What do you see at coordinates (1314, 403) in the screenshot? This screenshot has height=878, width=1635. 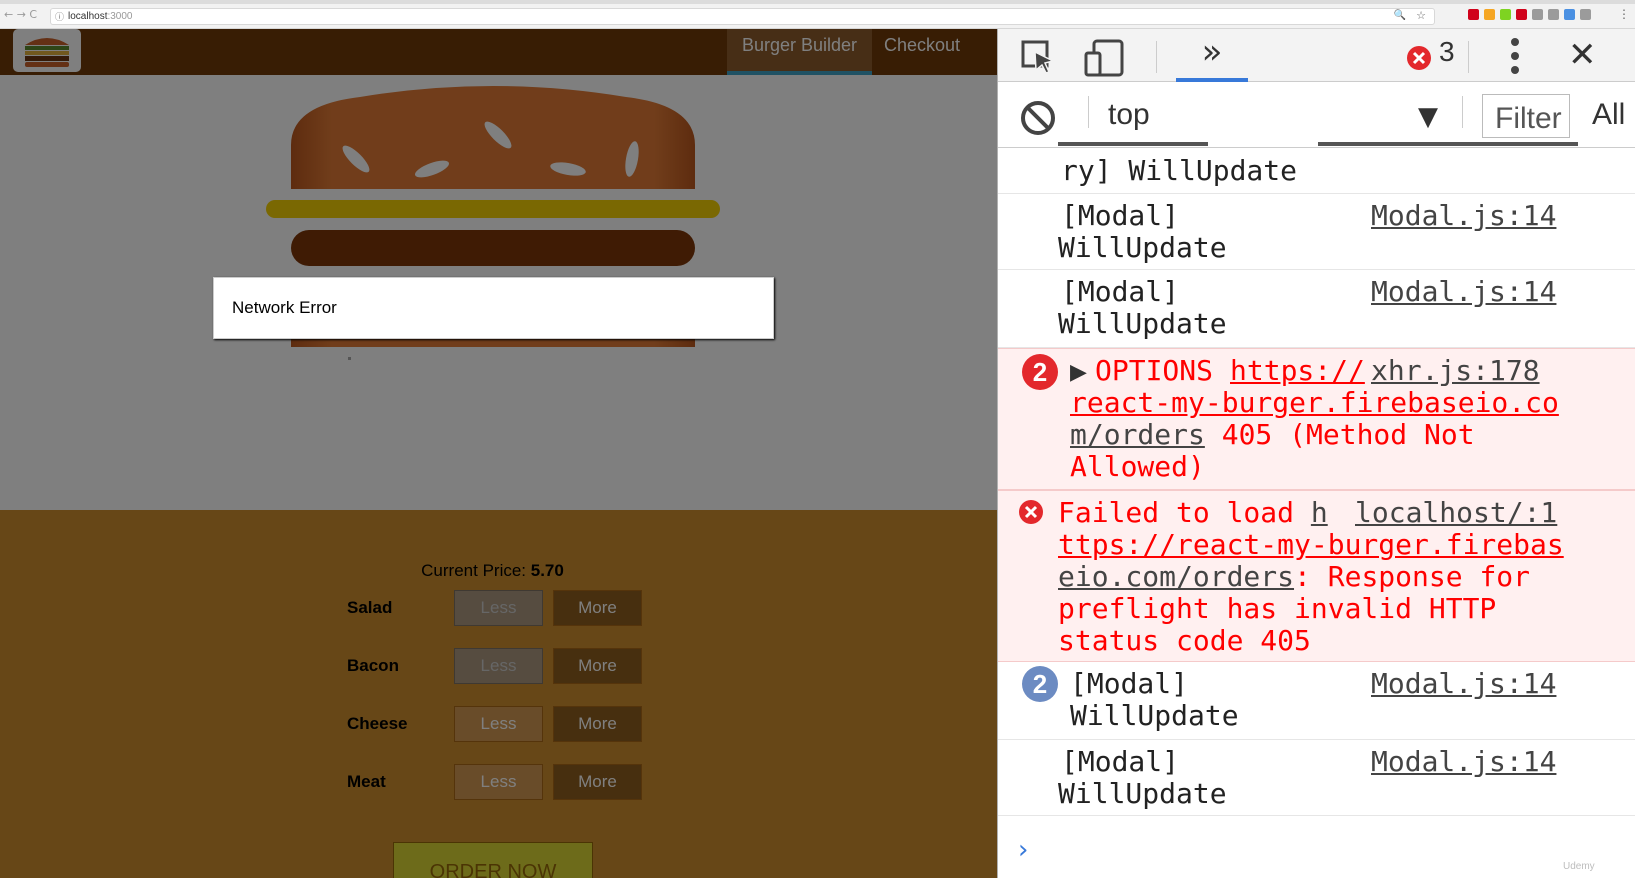 I see `request-url-part-2: react-my-burger.firebaseio.co` at bounding box center [1314, 403].